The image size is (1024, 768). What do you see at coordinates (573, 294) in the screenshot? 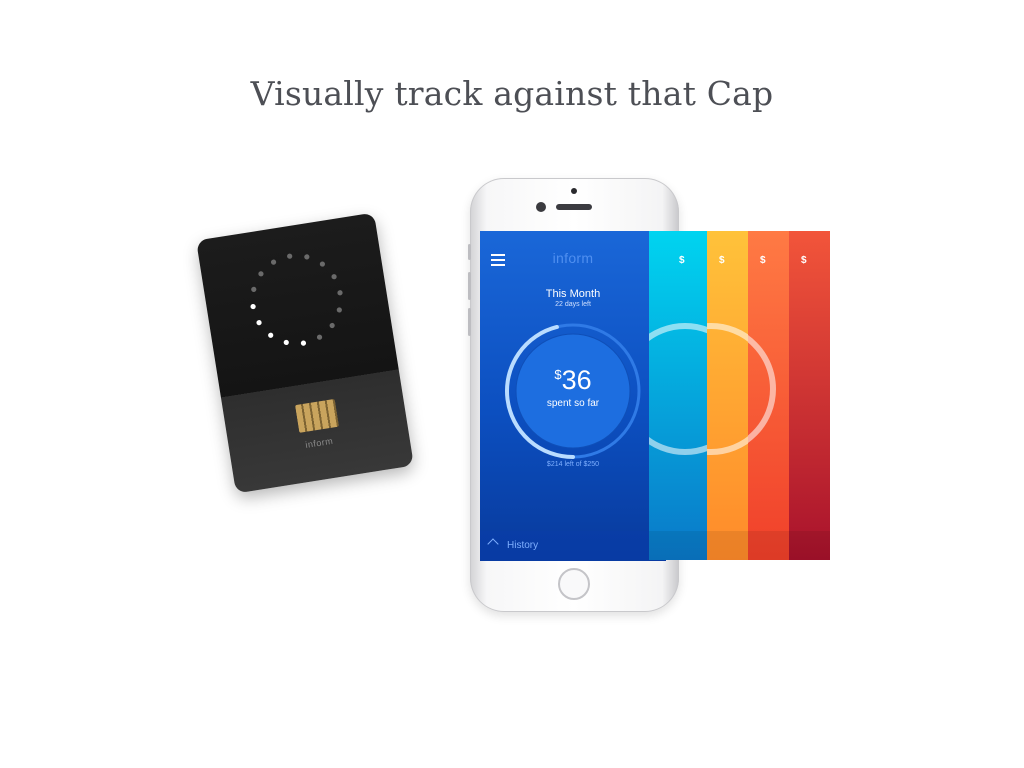
I see `period-label: This Month` at bounding box center [573, 294].